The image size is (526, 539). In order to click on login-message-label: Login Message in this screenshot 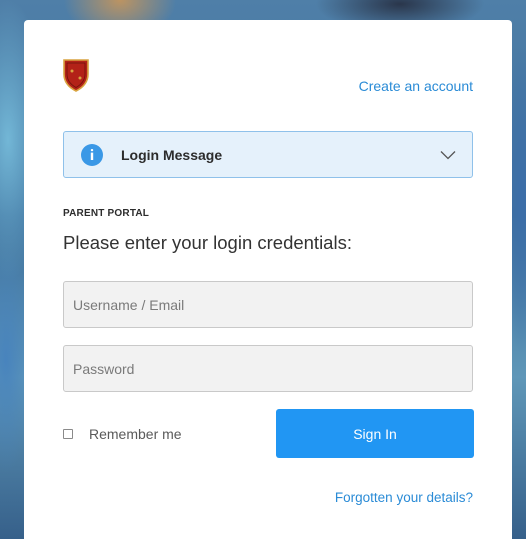, I will do `click(172, 154)`.